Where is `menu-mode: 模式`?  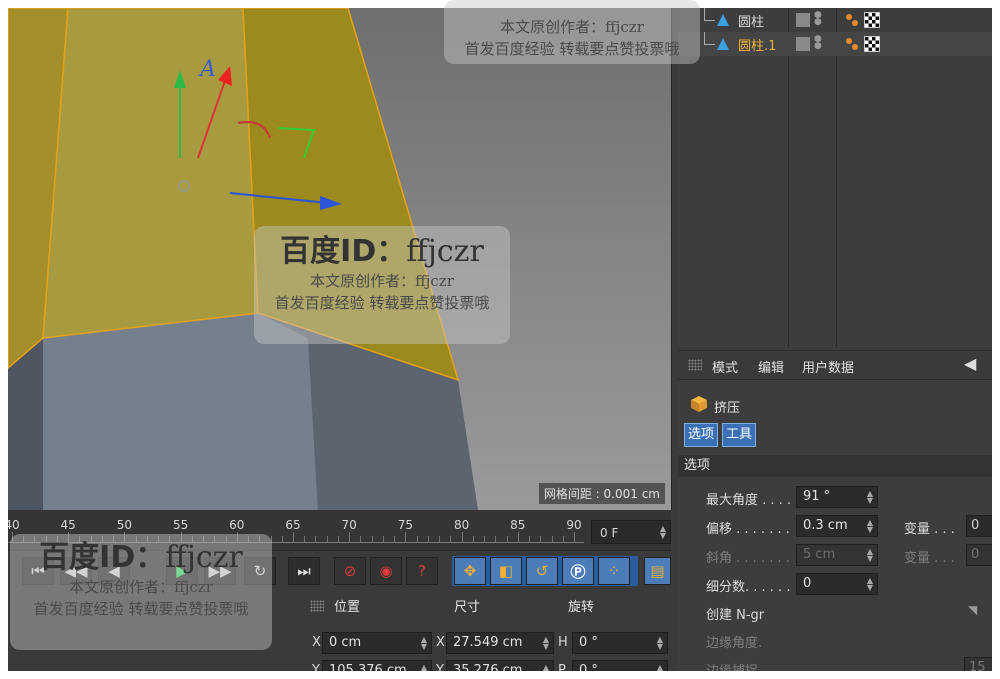 menu-mode: 模式 is located at coordinates (725, 366).